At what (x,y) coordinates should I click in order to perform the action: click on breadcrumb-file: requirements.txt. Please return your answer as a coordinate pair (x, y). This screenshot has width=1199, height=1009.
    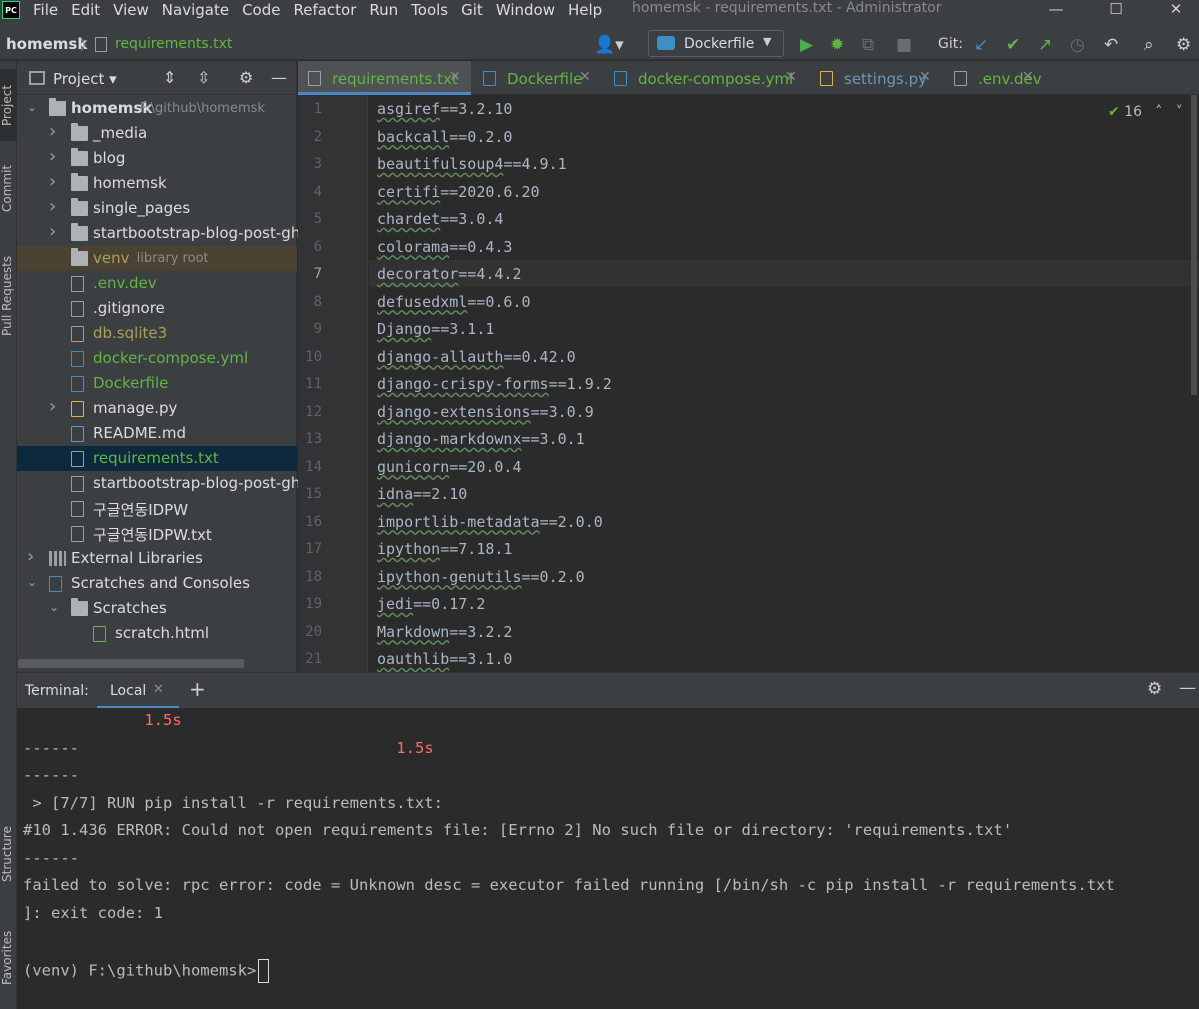
    Looking at the image, I should click on (173, 44).